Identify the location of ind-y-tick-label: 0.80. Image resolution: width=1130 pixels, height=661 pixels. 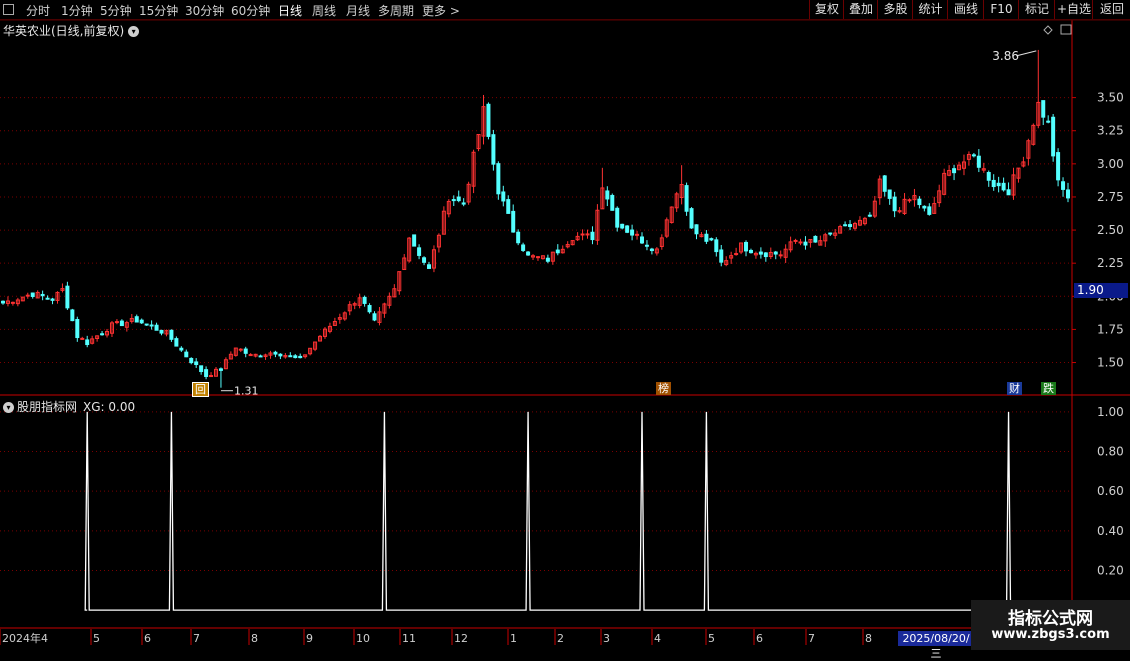
(1110, 452).